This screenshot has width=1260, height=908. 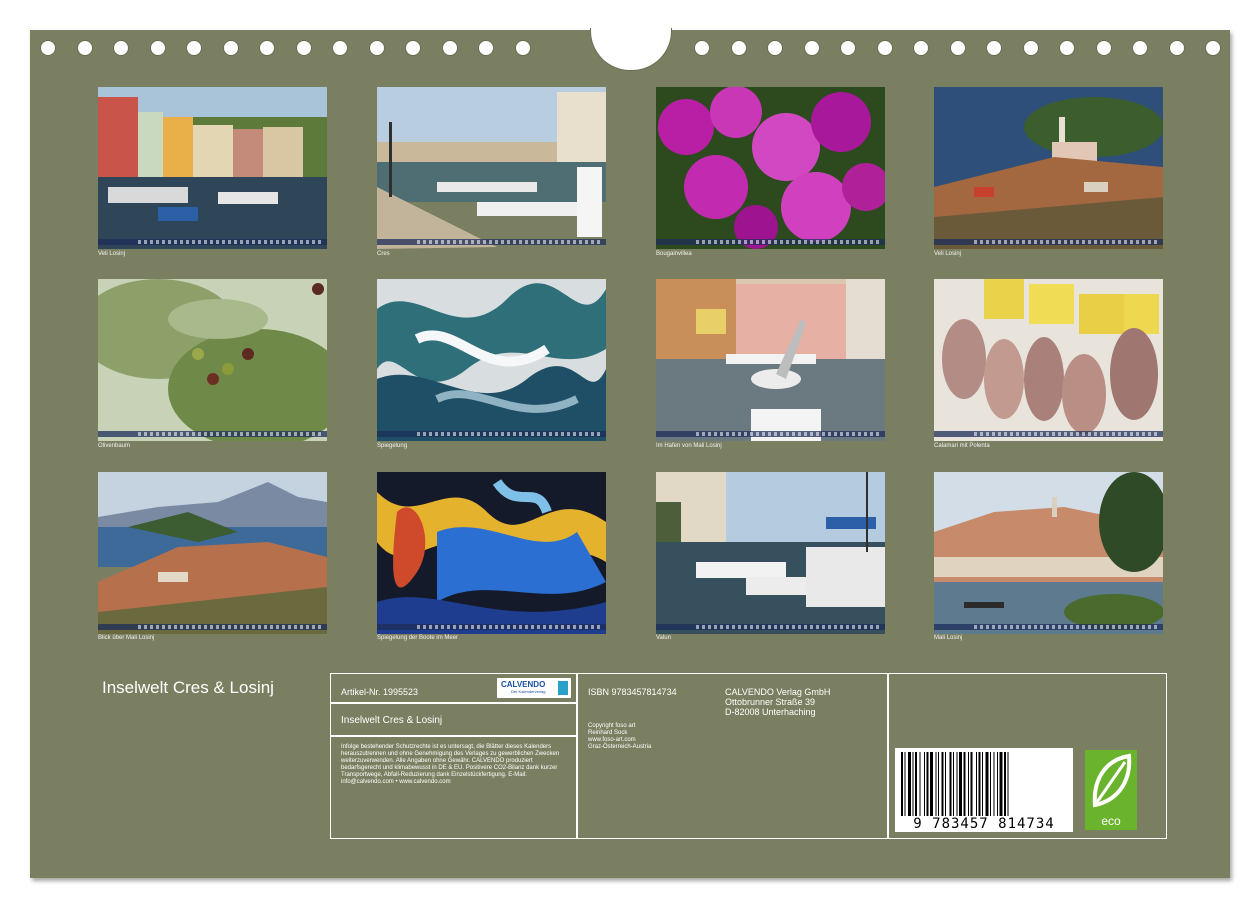 I want to click on copyright-line: Graz-Österreich-Austria, so click(x=620, y=747).